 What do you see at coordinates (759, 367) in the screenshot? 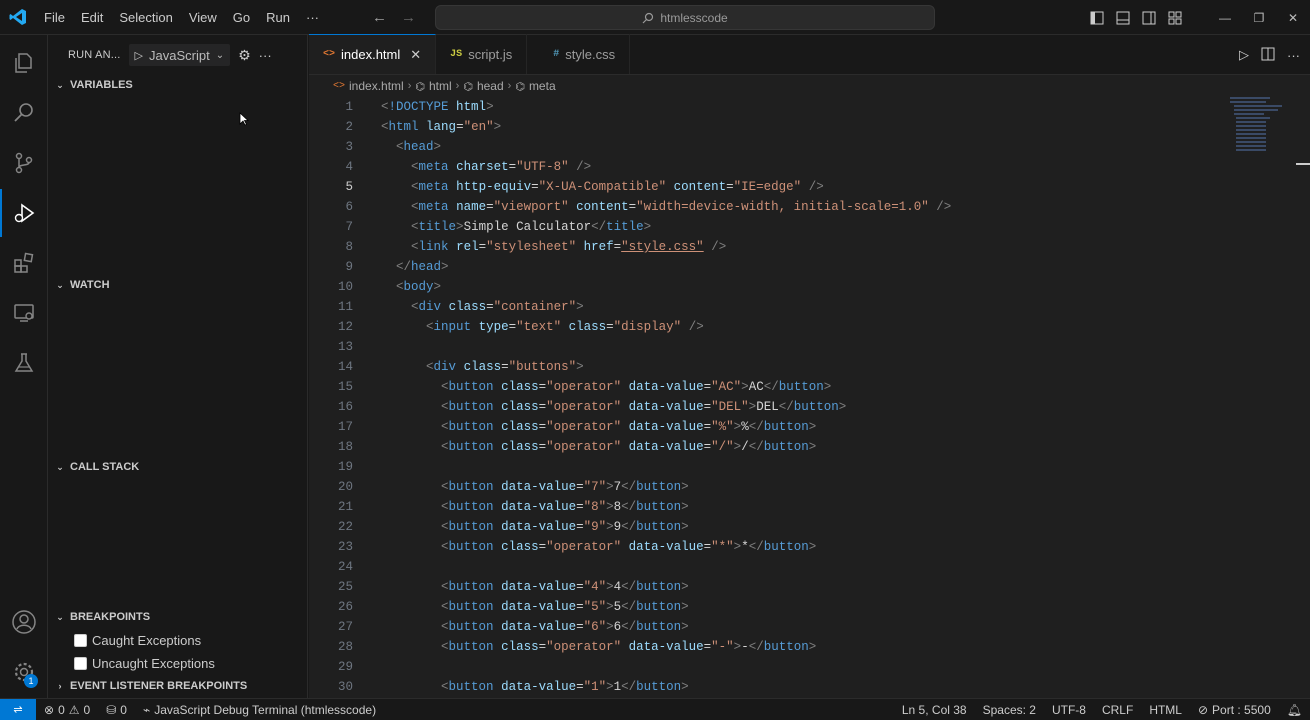
I see `code-line: 14 <div class="buttons">` at bounding box center [759, 367].